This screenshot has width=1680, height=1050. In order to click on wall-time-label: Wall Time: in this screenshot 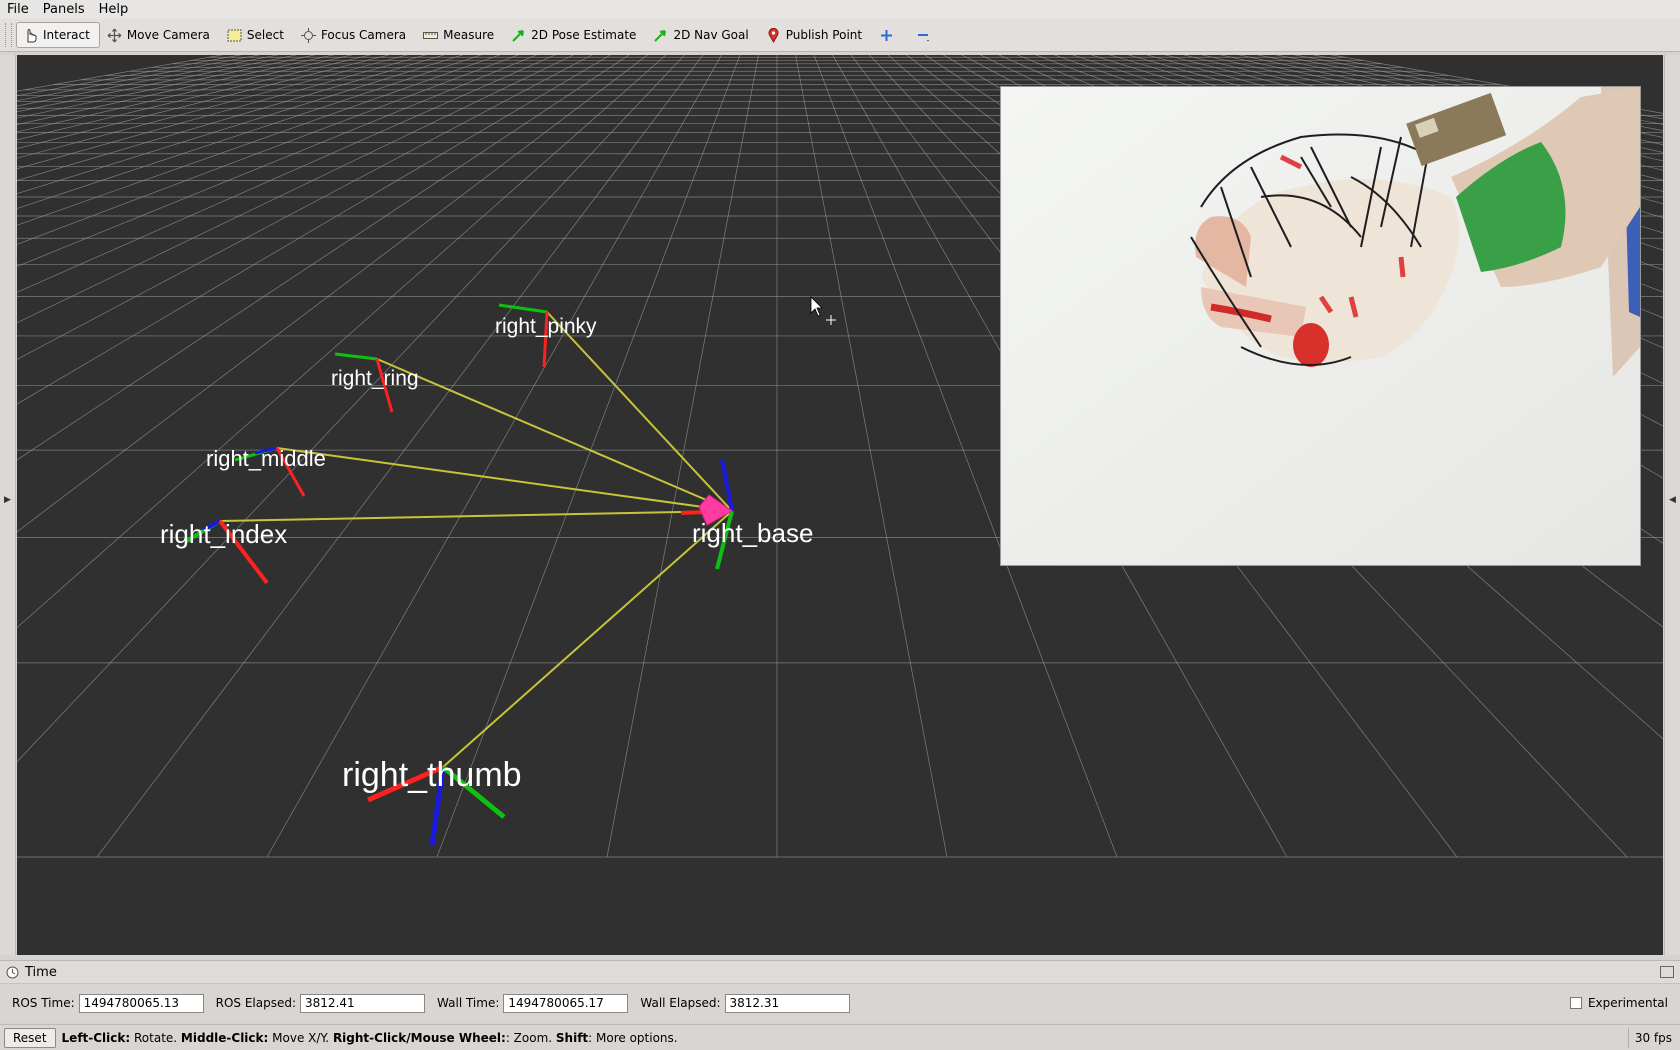, I will do `click(468, 1003)`.